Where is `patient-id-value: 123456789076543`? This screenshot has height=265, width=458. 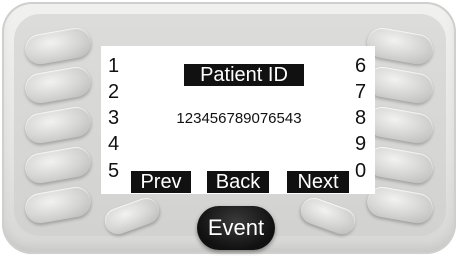 patient-id-value: 123456789076543 is located at coordinates (239, 118).